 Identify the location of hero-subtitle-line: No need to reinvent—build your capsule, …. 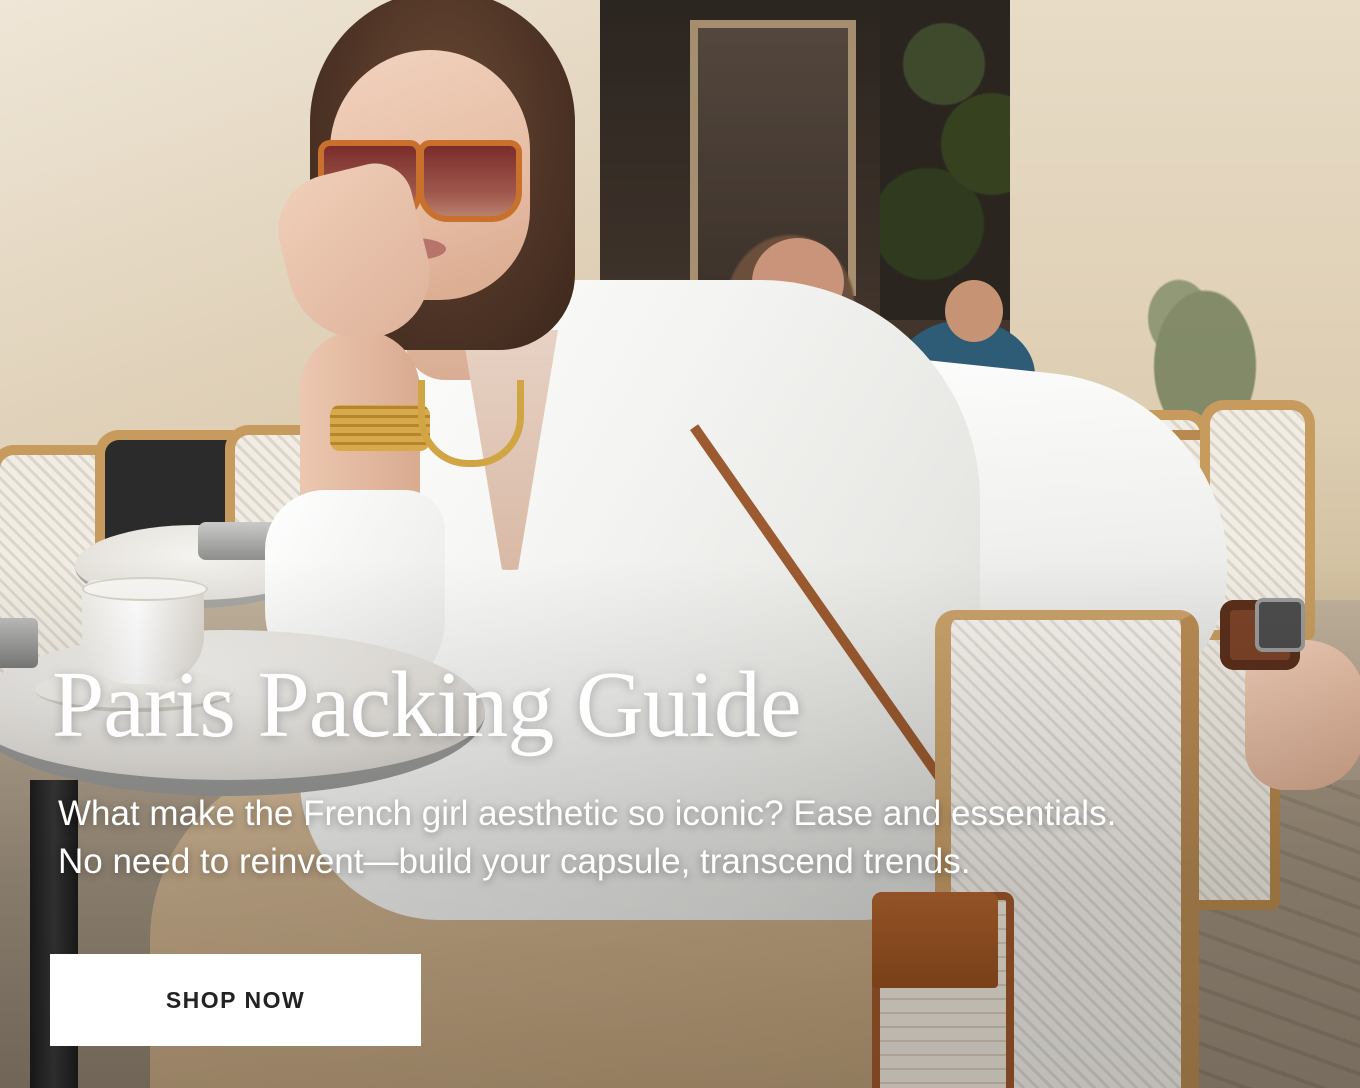
(514, 861).